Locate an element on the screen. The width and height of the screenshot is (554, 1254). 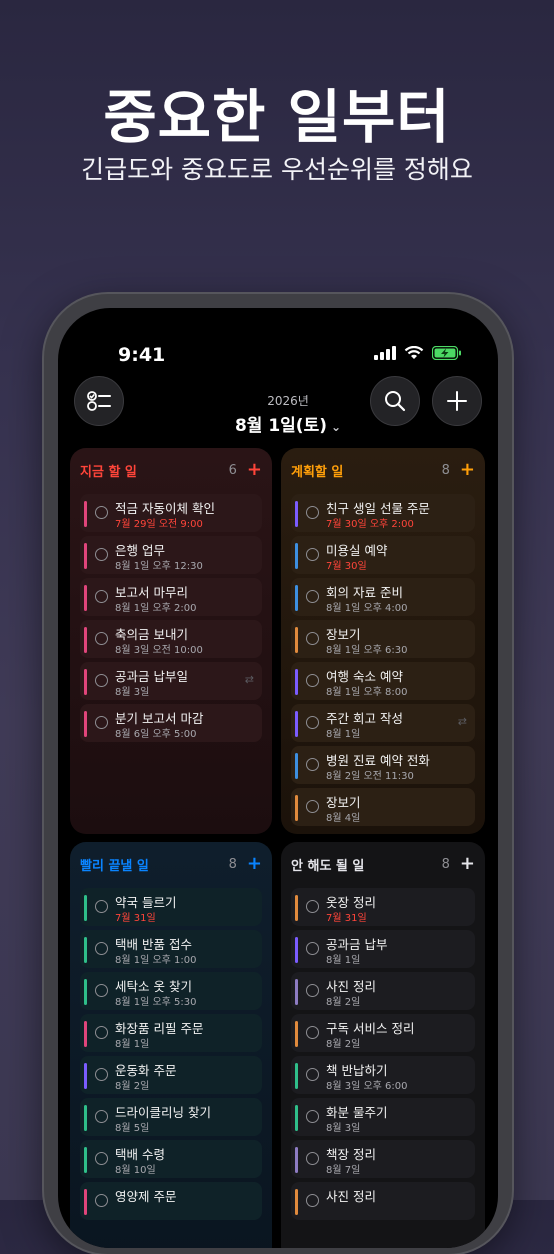
task-due: 8월 2일 오전 11:30 is located at coordinates (370, 776).